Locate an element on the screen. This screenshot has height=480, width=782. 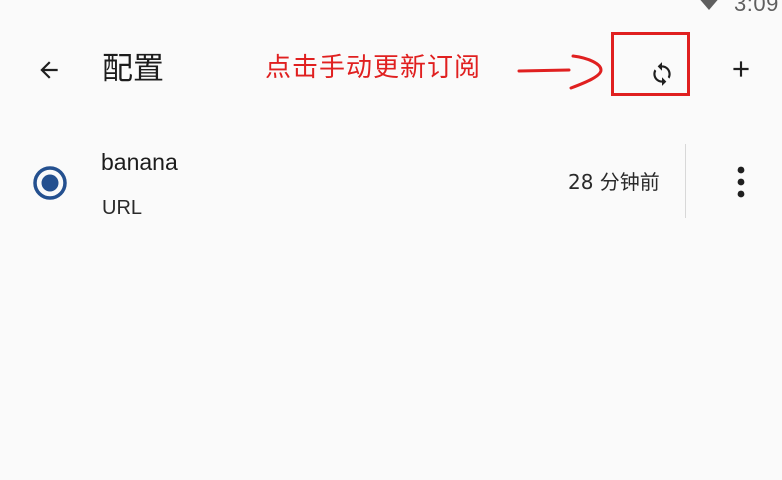
row-divider is located at coordinates (685, 181).